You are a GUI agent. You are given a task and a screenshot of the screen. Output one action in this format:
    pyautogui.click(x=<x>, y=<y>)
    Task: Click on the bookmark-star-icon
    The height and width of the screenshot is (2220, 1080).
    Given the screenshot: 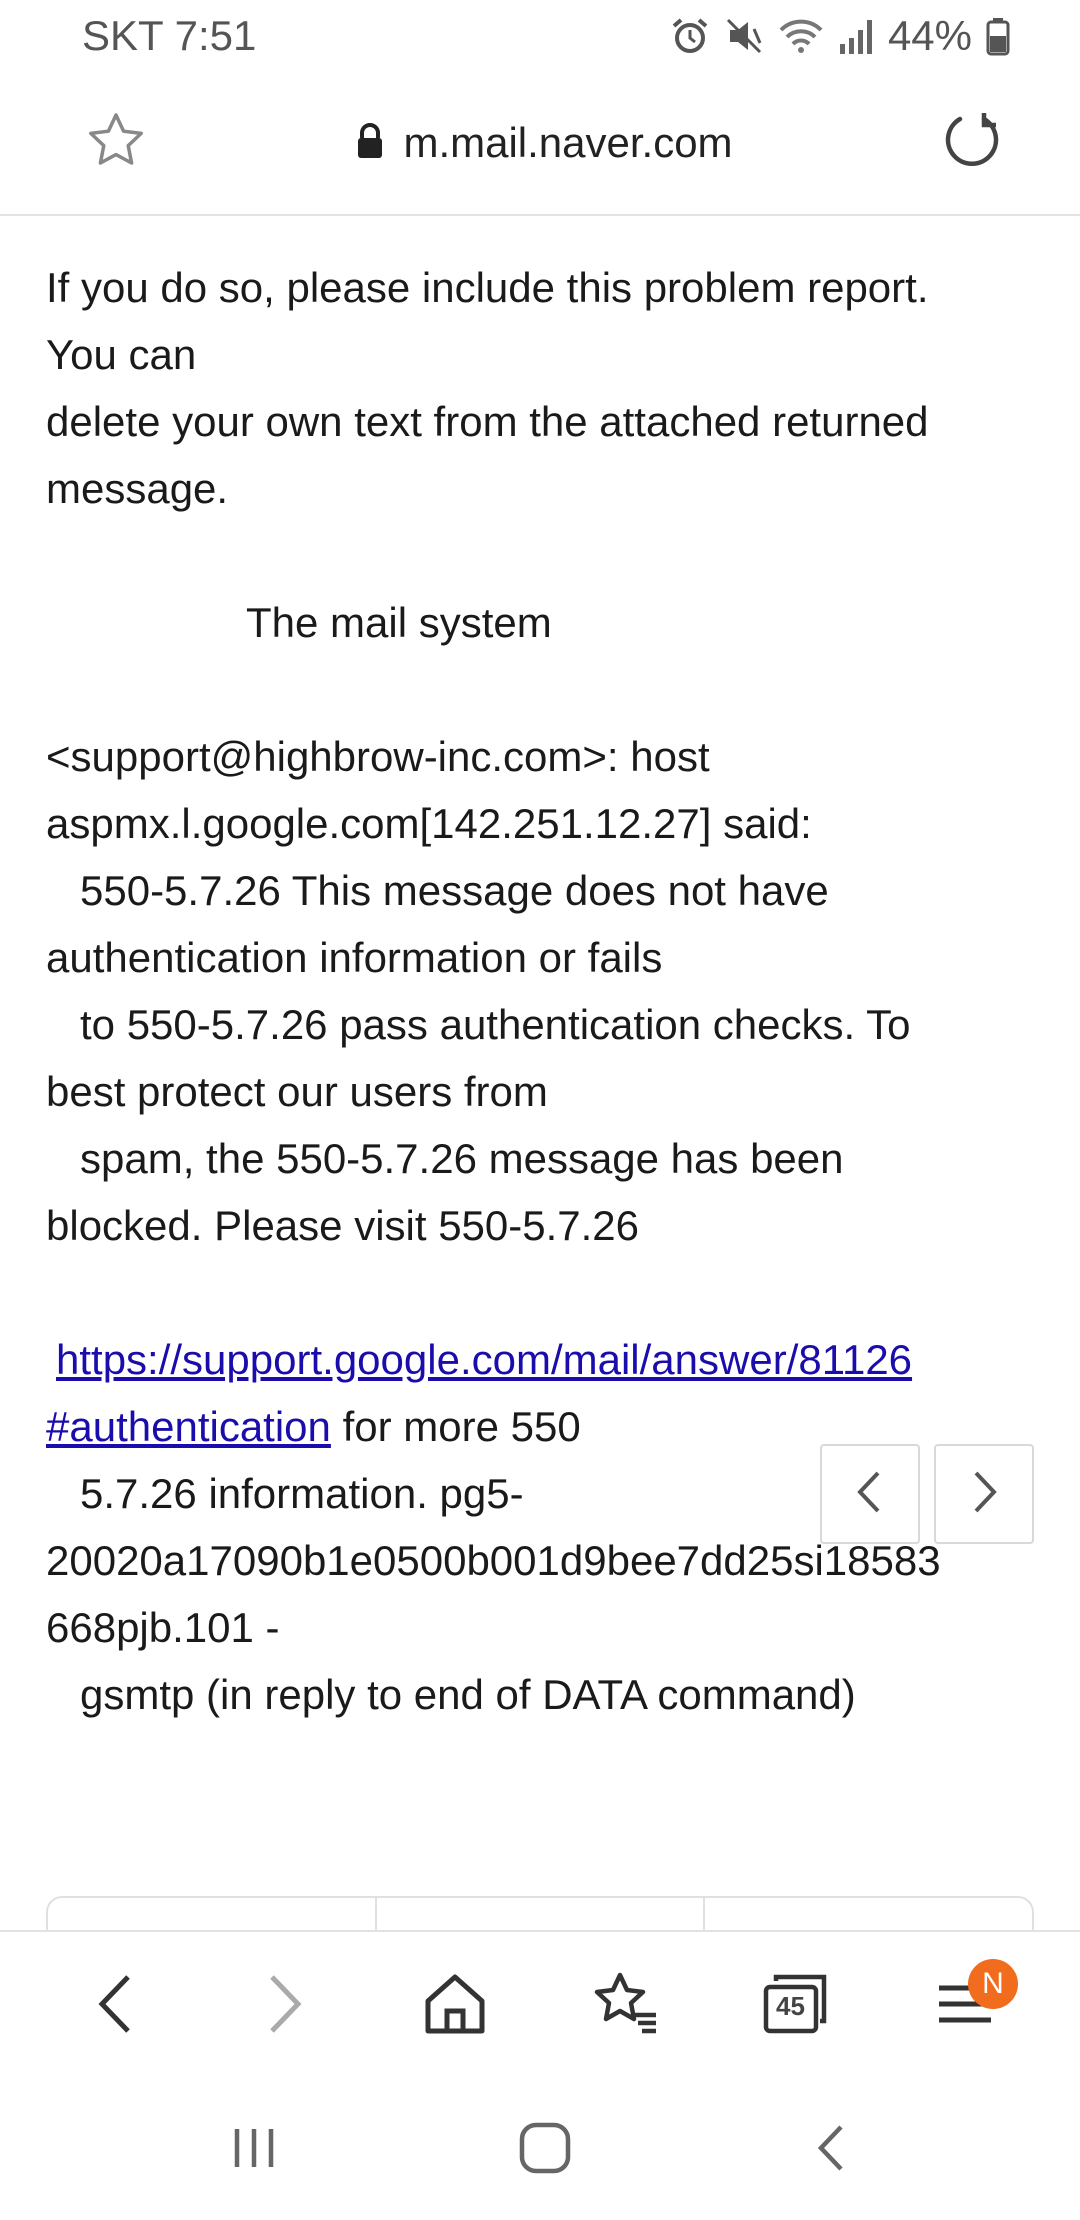 What is the action you would take?
    pyautogui.click(x=625, y=2006)
    